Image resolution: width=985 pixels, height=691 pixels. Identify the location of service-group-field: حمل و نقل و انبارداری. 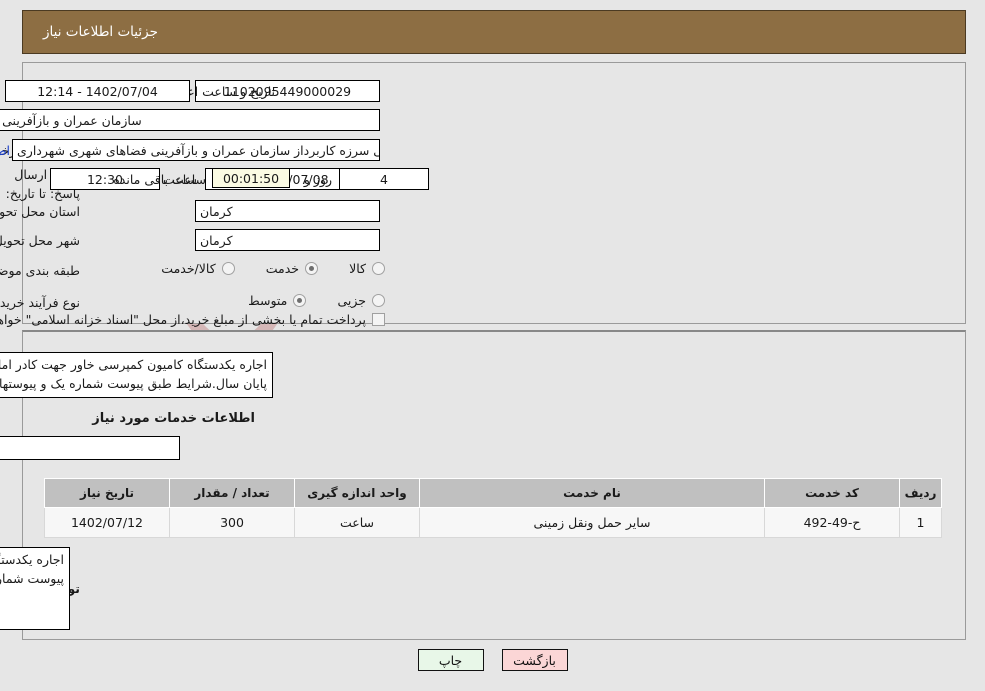
(90, 448).